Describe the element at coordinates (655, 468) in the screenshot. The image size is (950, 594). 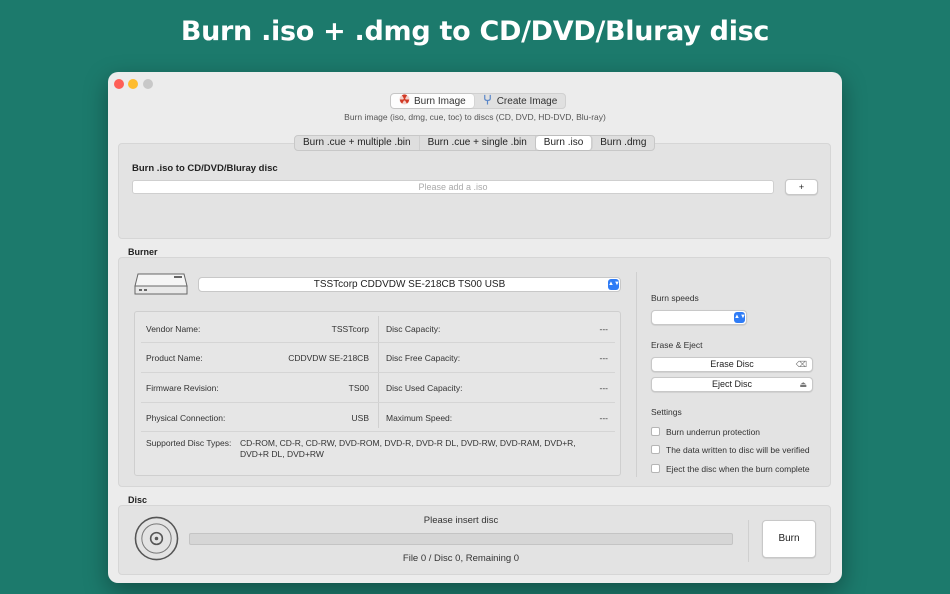
I see `eject-after-burn-checkbox` at that location.